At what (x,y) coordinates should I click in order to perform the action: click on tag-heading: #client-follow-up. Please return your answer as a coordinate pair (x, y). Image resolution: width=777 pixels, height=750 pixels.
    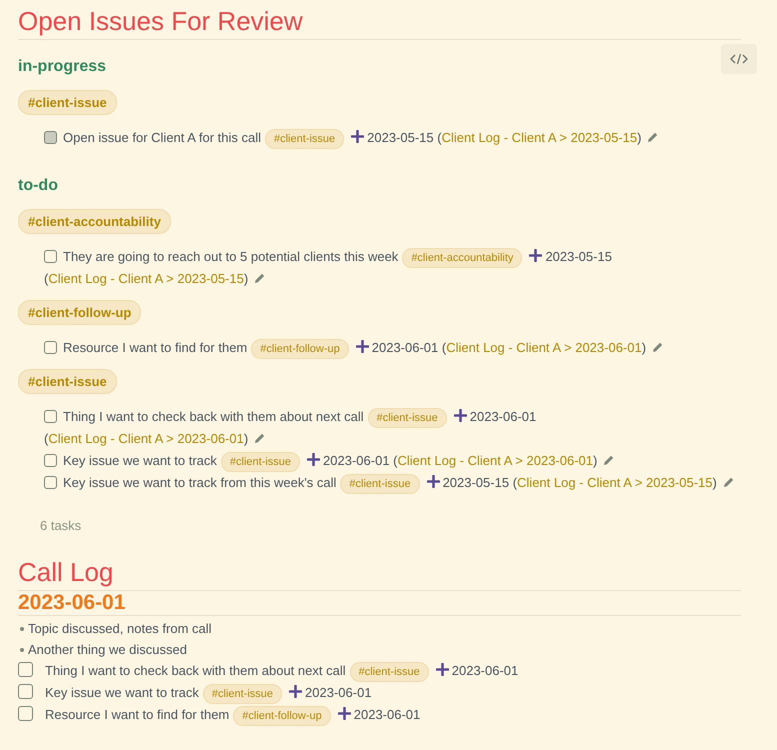
    Looking at the image, I should click on (80, 312).